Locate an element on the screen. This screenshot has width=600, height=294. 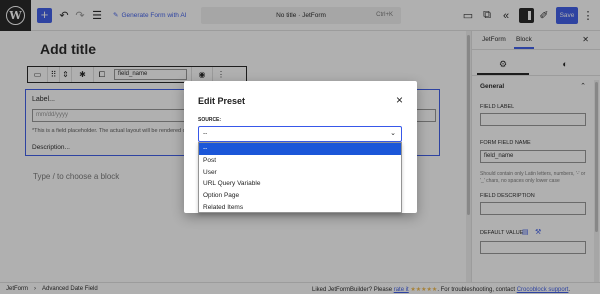
source-select-value: -- is located at coordinates (205, 133).